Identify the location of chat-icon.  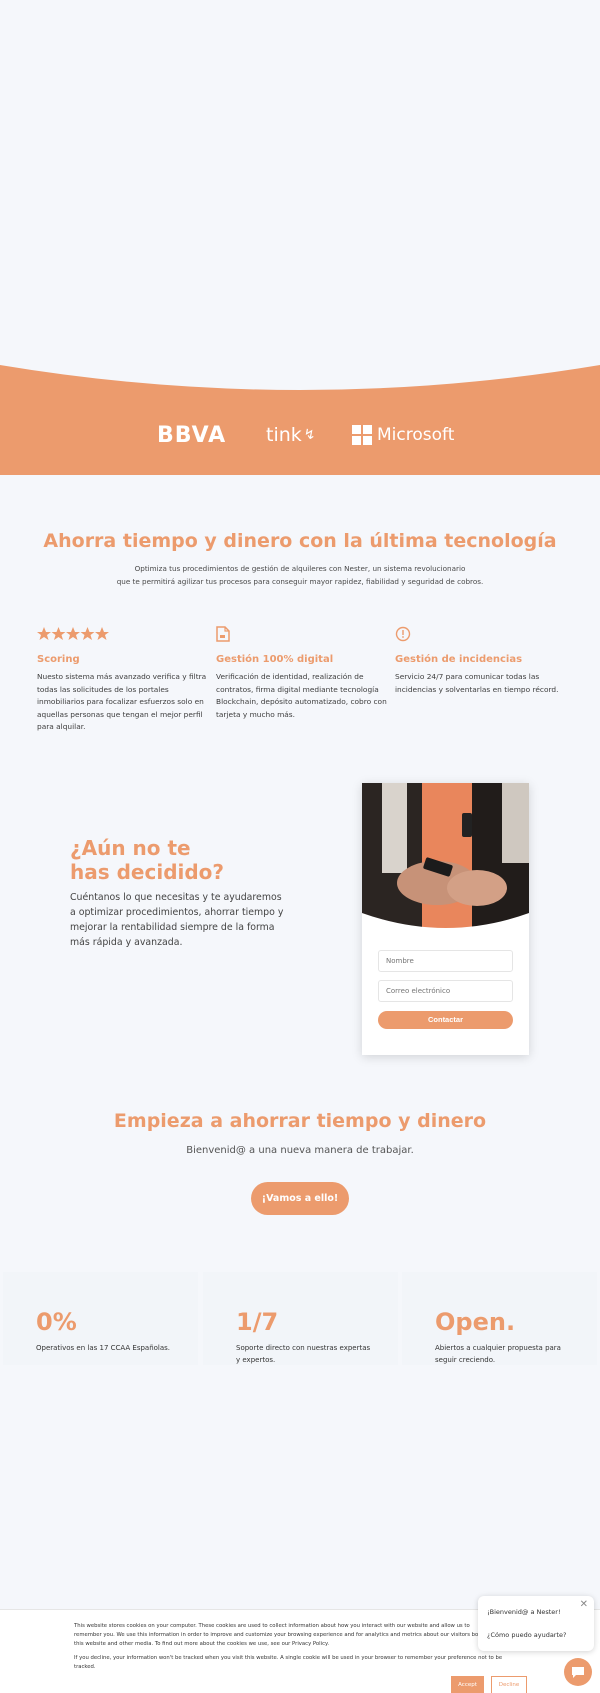
(578, 1672).